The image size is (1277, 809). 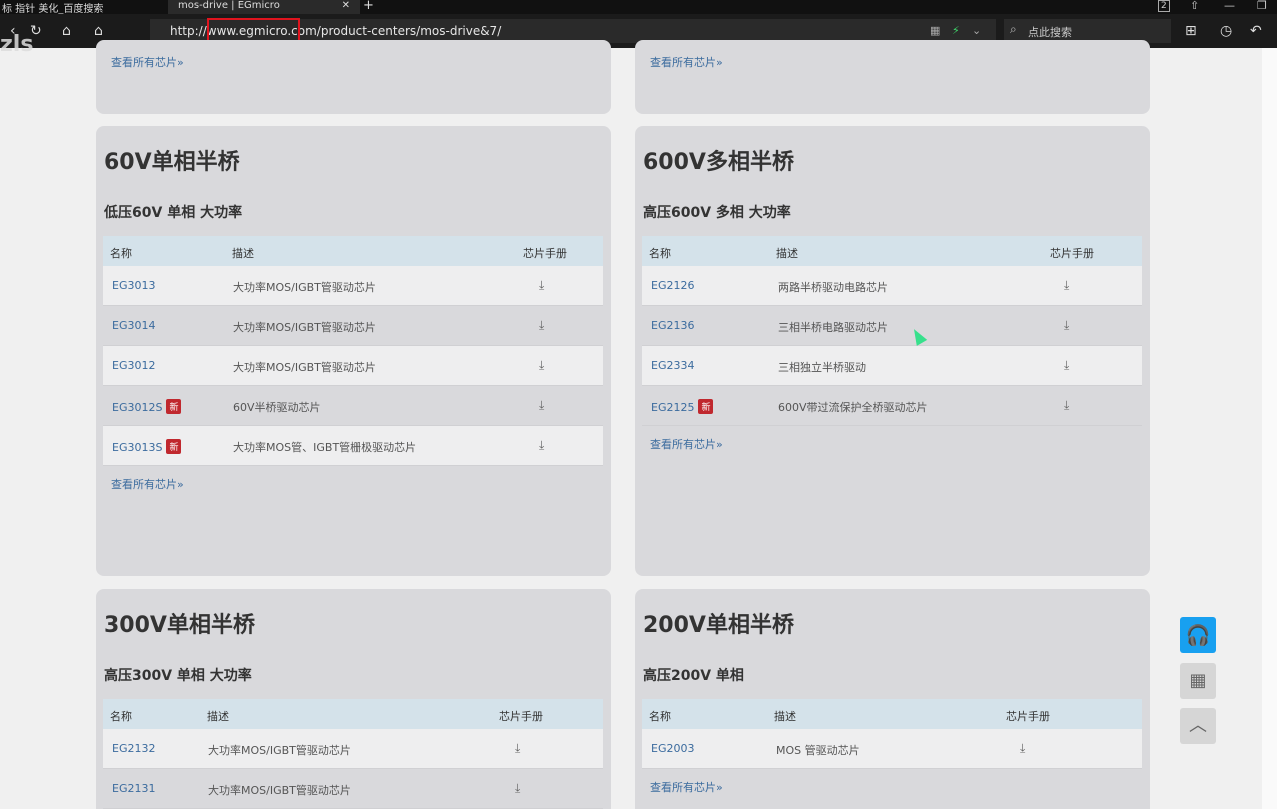 I want to click on new-tab-button: +, so click(x=368, y=6).